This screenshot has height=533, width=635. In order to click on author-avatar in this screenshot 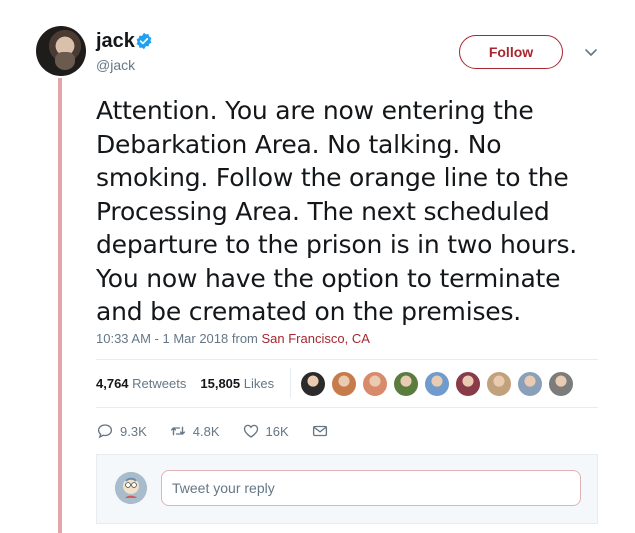, I will do `click(61, 51)`.